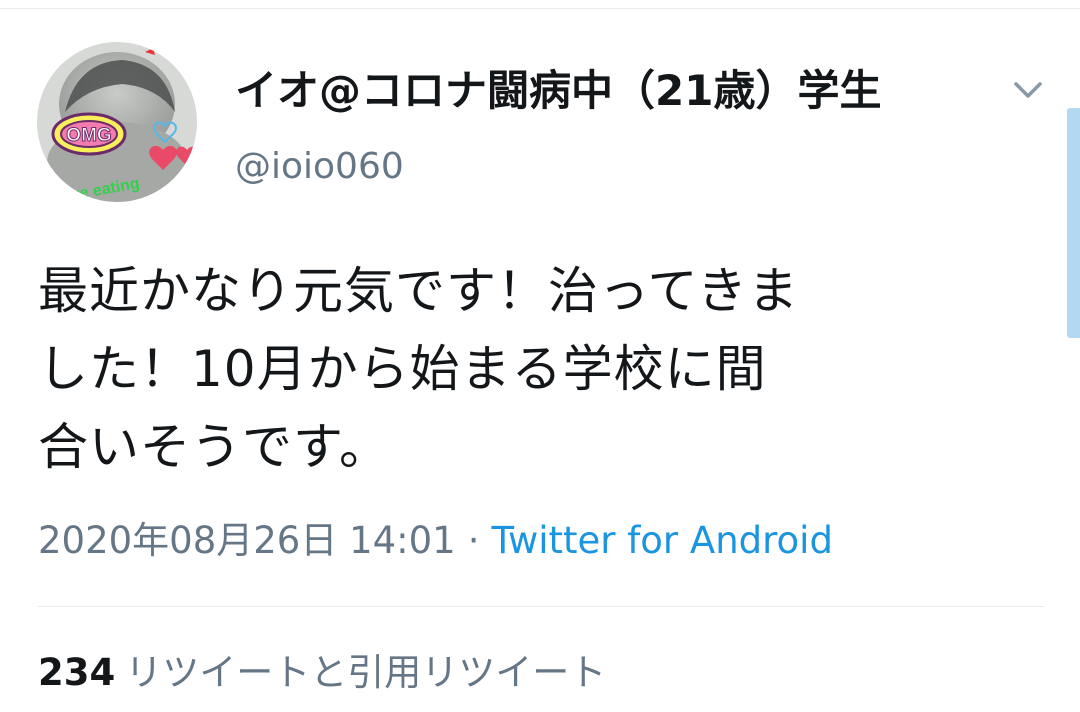 The height and width of the screenshot is (712, 1080). I want to click on avatar: OMG love eating, so click(117, 122).